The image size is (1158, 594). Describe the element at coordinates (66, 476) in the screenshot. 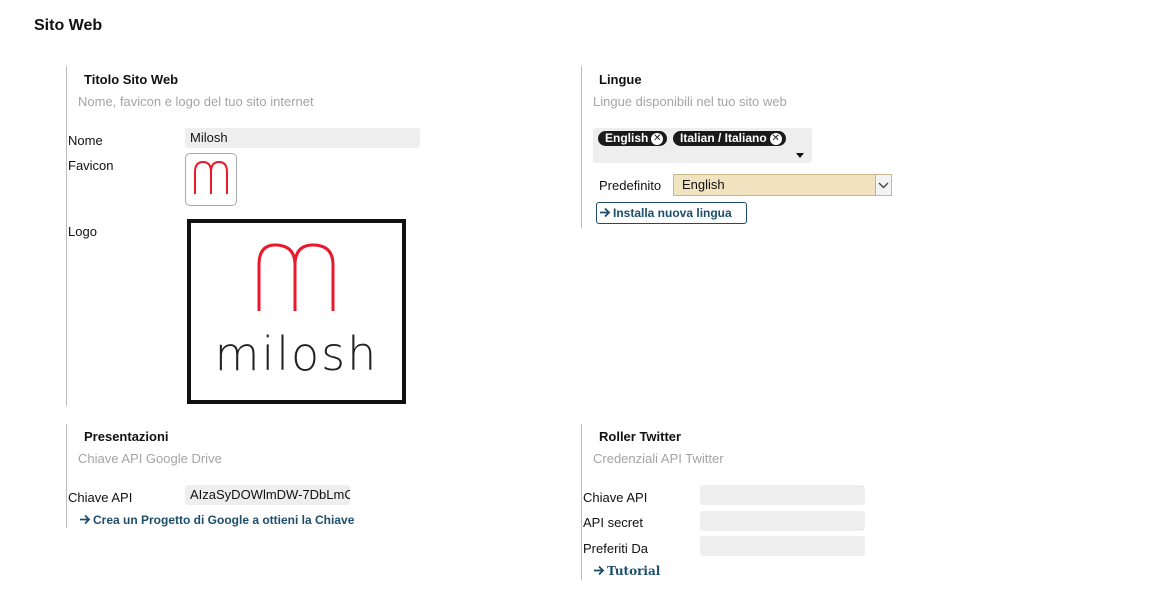

I see `presentazioni-panel` at that location.